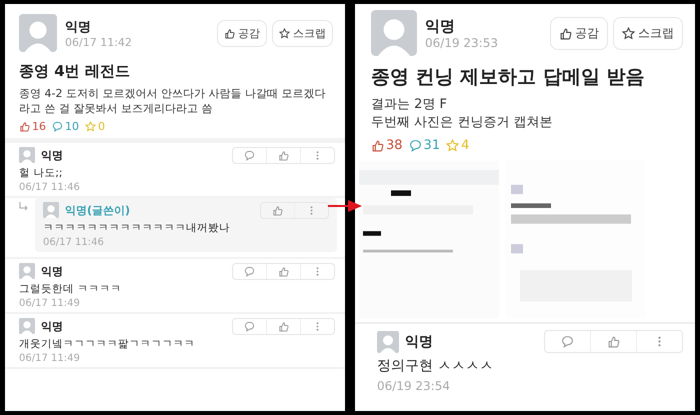 This screenshot has width=700, height=415. Describe the element at coordinates (72, 126) in the screenshot. I see `comment-count: 10` at that location.